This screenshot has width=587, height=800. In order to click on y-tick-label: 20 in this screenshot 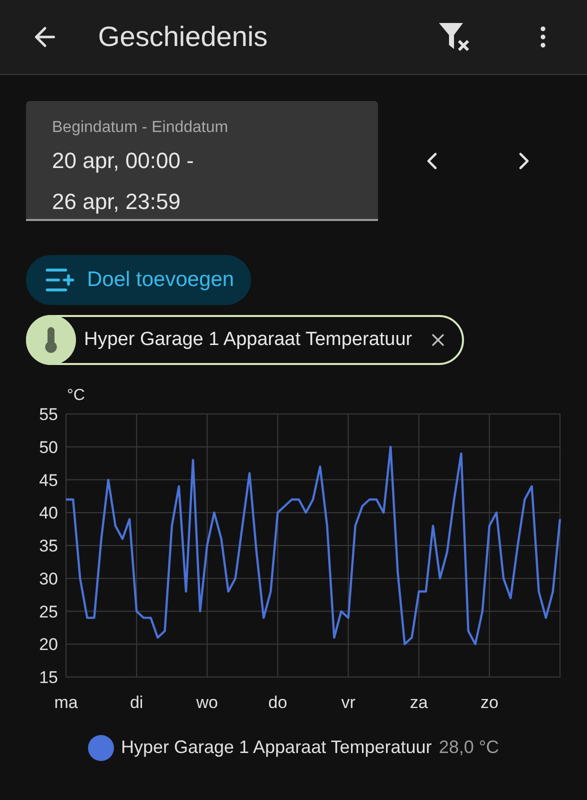, I will do `click(48, 644)`.